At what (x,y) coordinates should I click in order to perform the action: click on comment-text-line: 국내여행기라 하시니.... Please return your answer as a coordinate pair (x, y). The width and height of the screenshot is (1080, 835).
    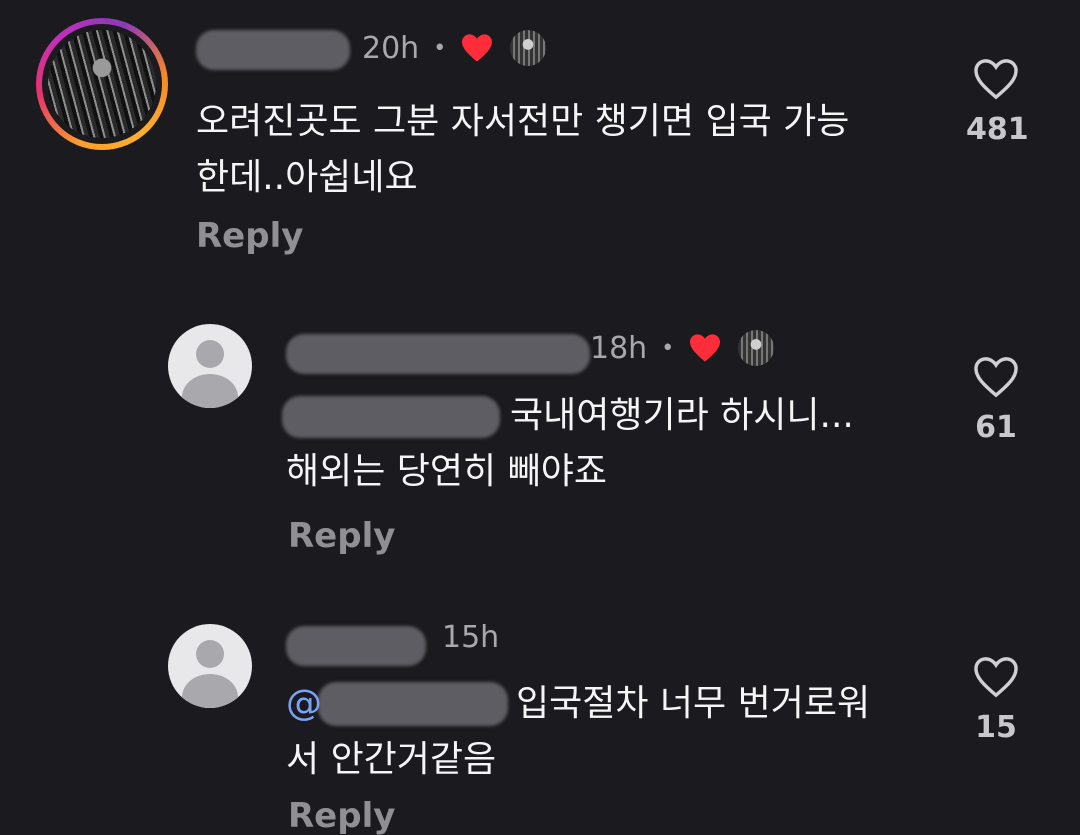
    Looking at the image, I should click on (682, 415).